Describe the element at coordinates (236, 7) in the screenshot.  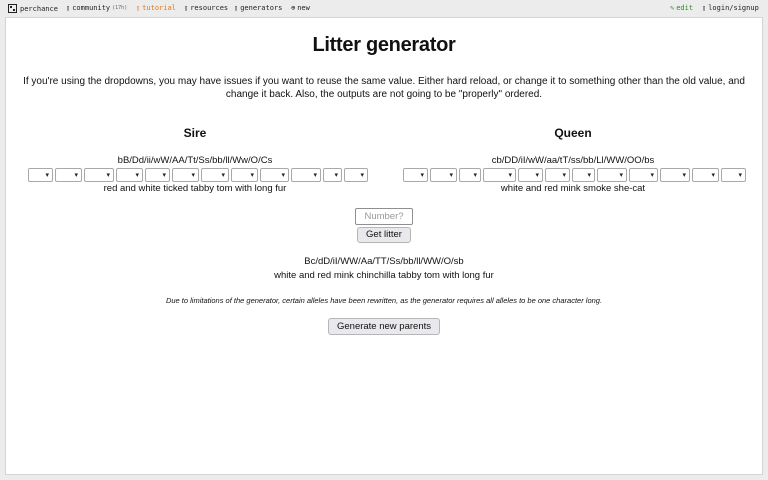
I see `list-icon: ▯` at that location.